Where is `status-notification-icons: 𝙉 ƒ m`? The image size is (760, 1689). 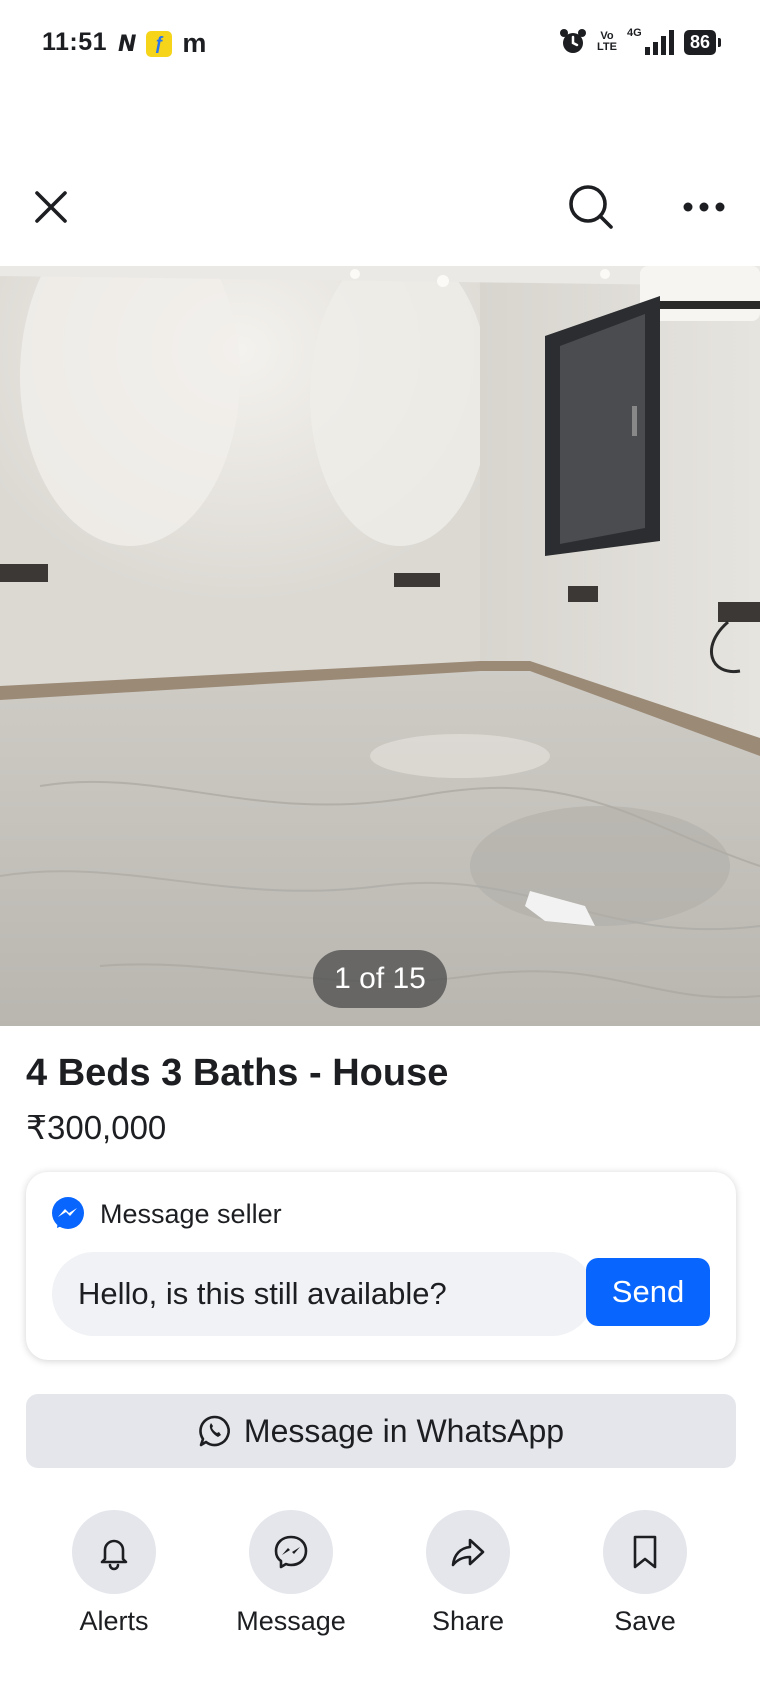
status-notification-icons: 𝙉 ƒ m is located at coordinates (162, 43).